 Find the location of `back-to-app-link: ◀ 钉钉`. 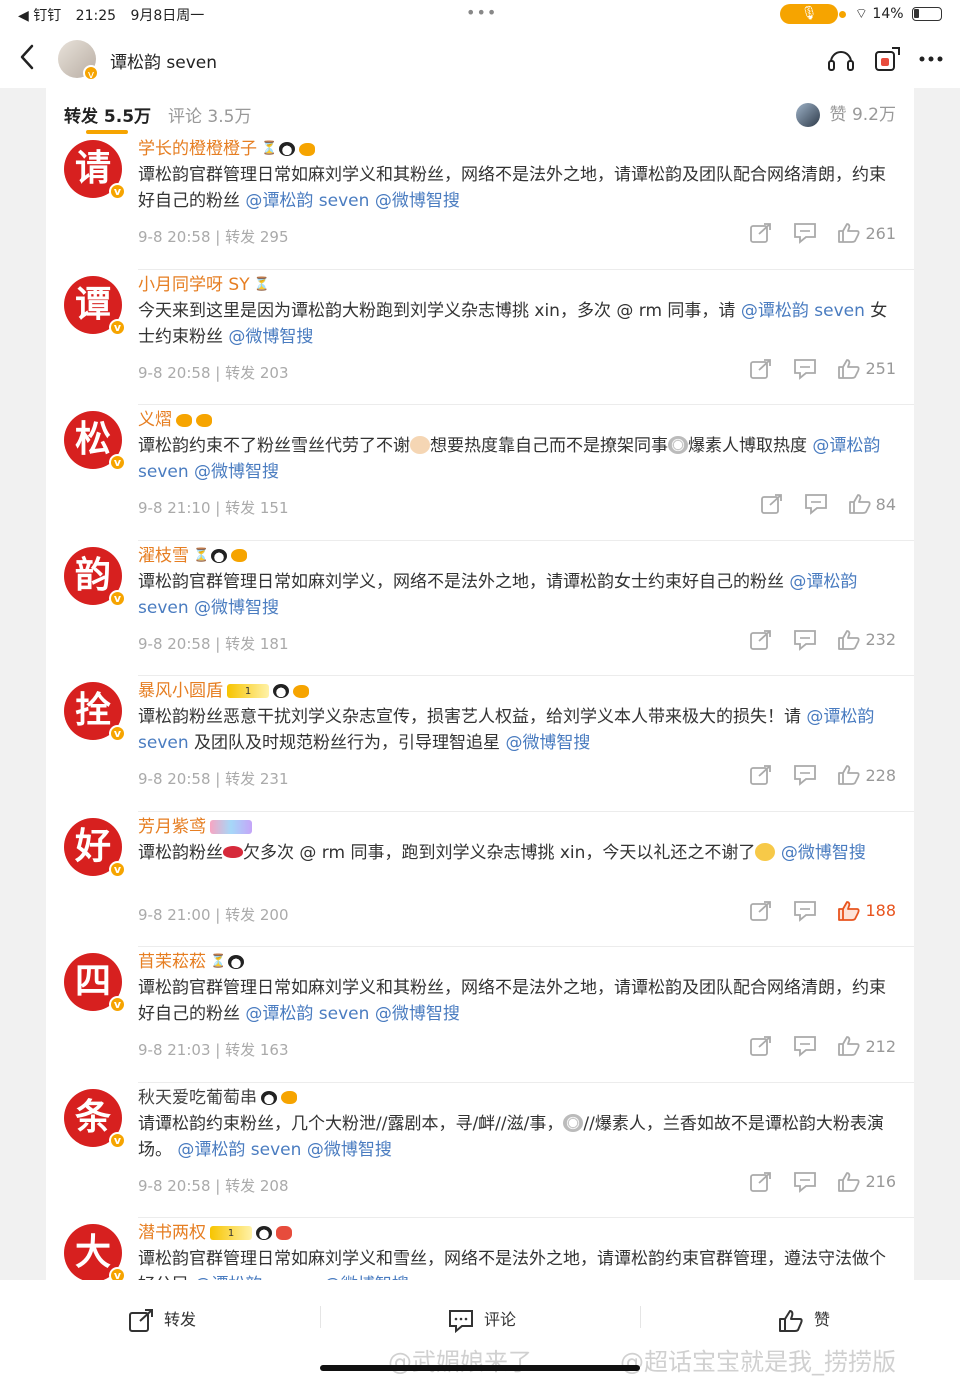

back-to-app-link: ◀ 钉钉 is located at coordinates (39, 16).